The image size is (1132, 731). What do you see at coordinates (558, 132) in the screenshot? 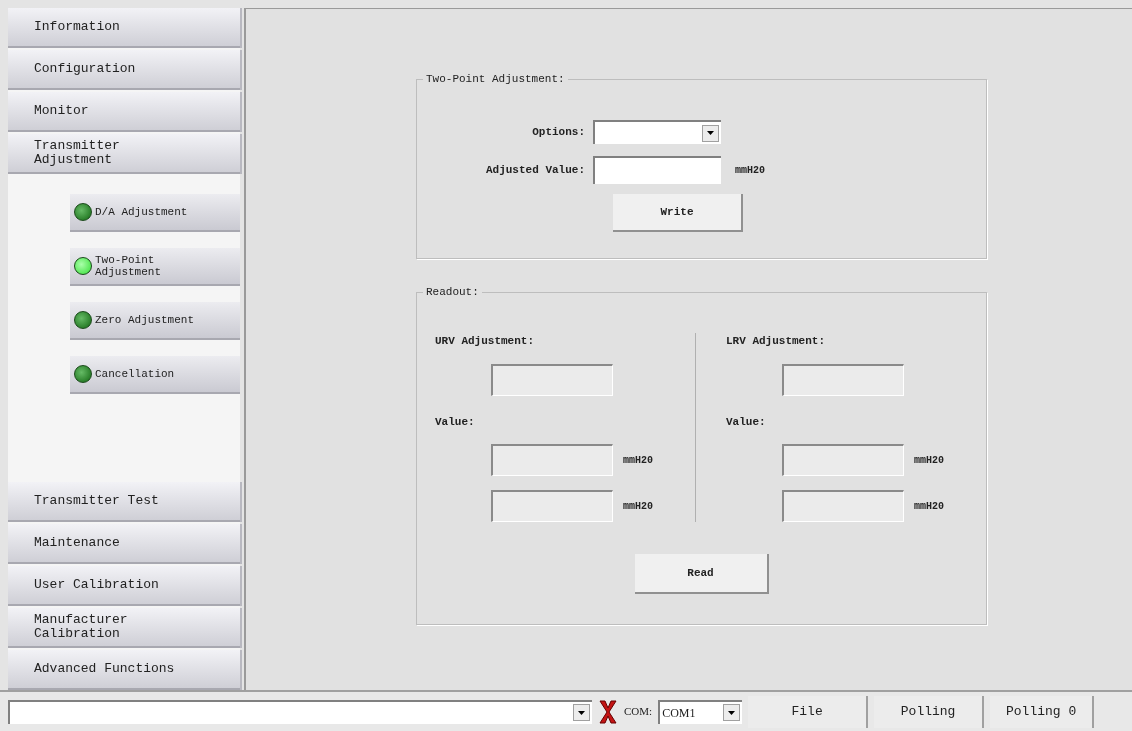
I see `field-label: Options:` at bounding box center [558, 132].